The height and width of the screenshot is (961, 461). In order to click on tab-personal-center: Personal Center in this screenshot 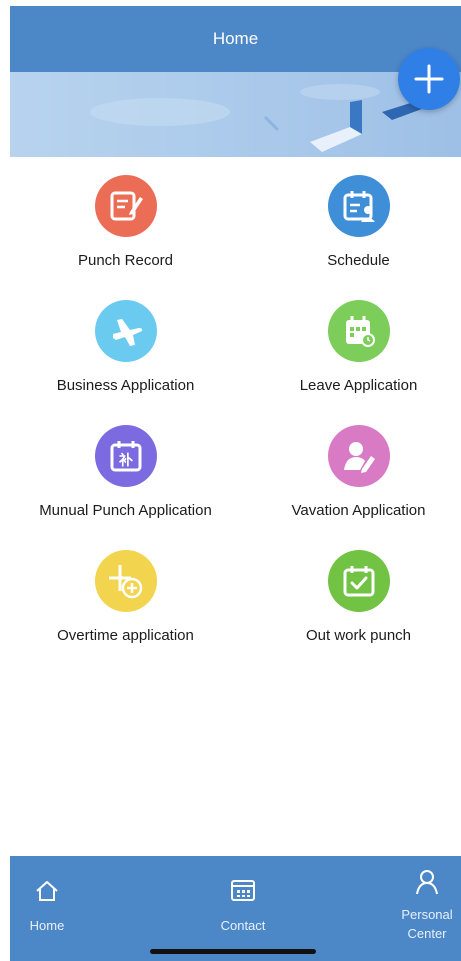, I will do `click(427, 908)`.